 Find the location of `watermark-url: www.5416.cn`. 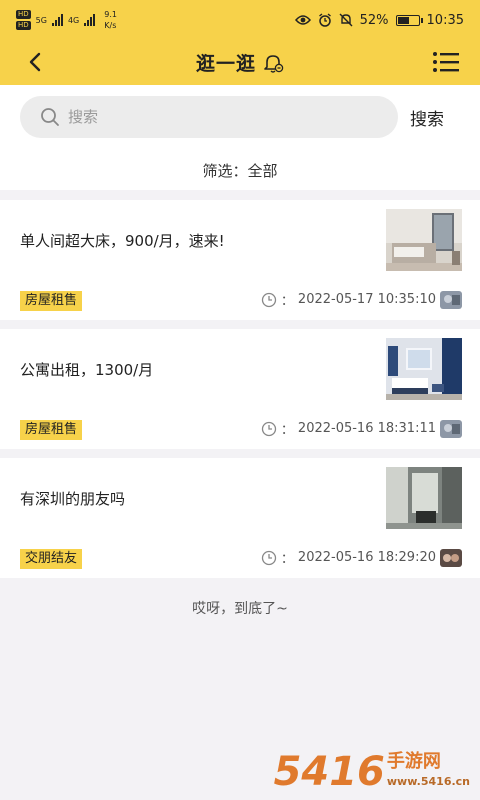

watermark-url: www.5416.cn is located at coordinates (428, 781).